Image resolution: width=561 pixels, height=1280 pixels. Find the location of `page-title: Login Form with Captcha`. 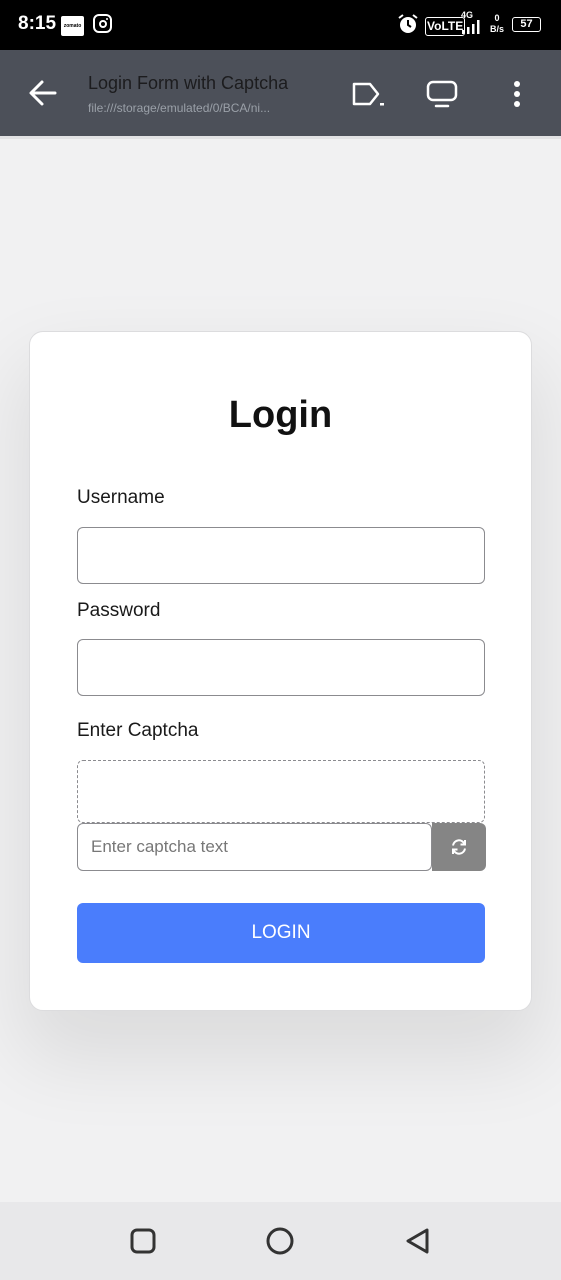

page-title: Login Form with Captcha is located at coordinates (188, 83).